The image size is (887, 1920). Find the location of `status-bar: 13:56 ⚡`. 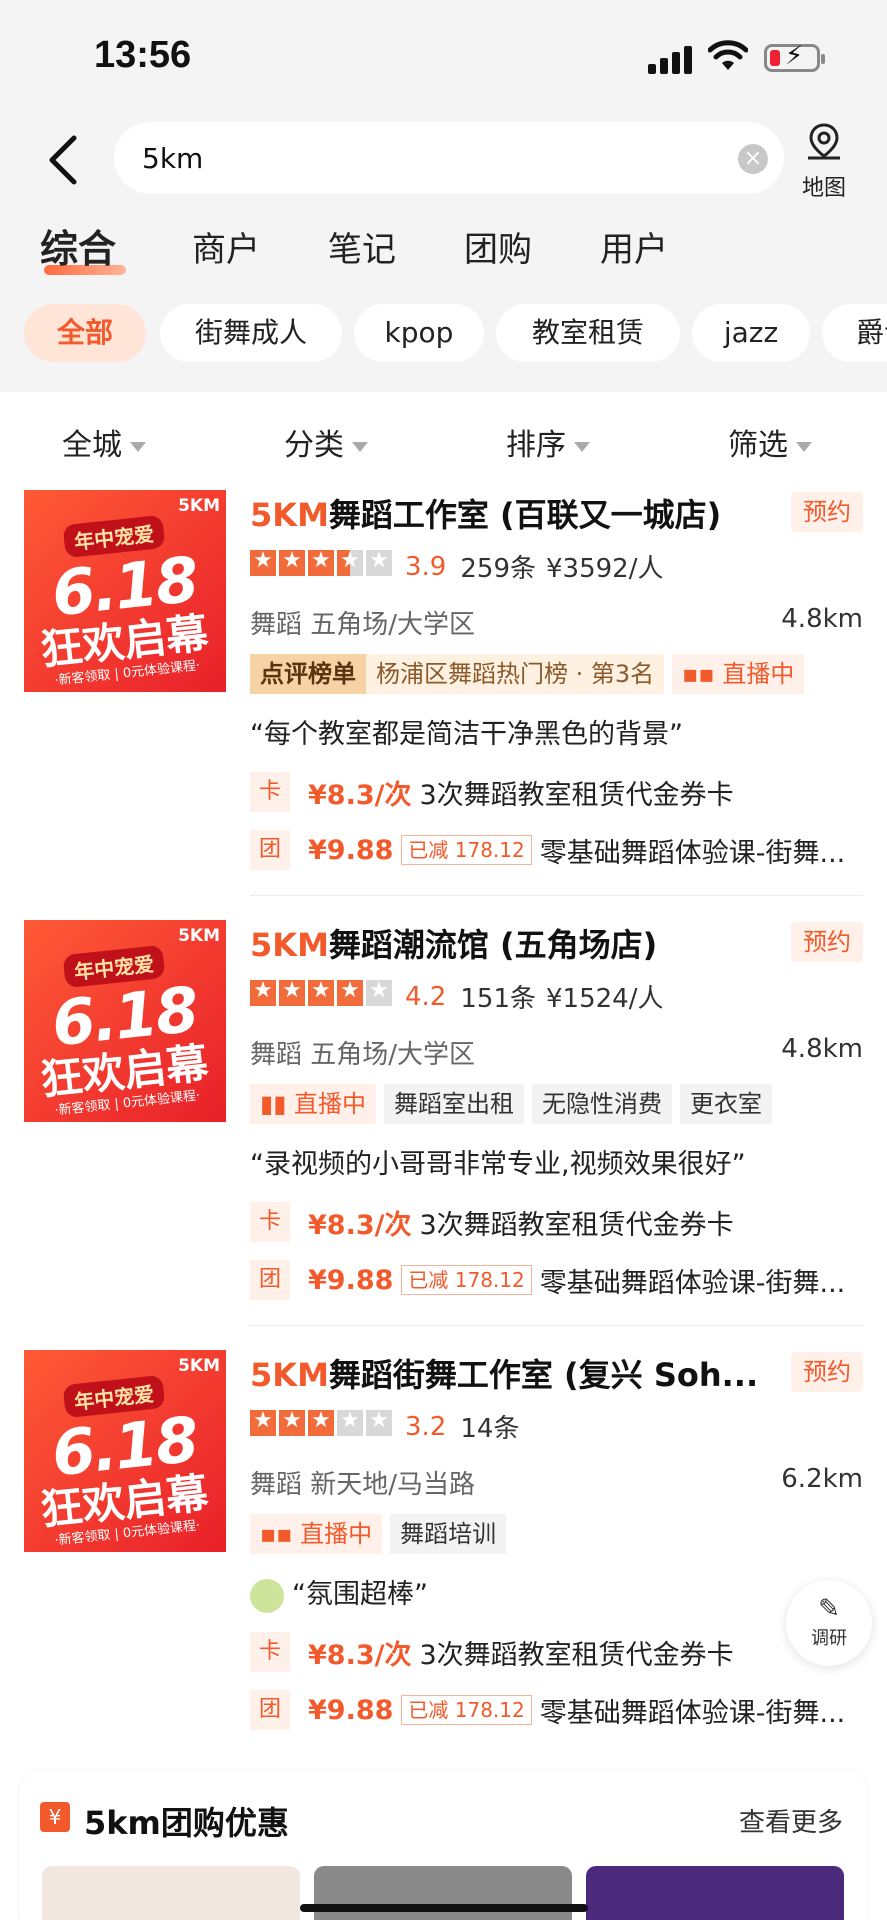

status-bar: 13:56 ⚡ is located at coordinates (443, 55).